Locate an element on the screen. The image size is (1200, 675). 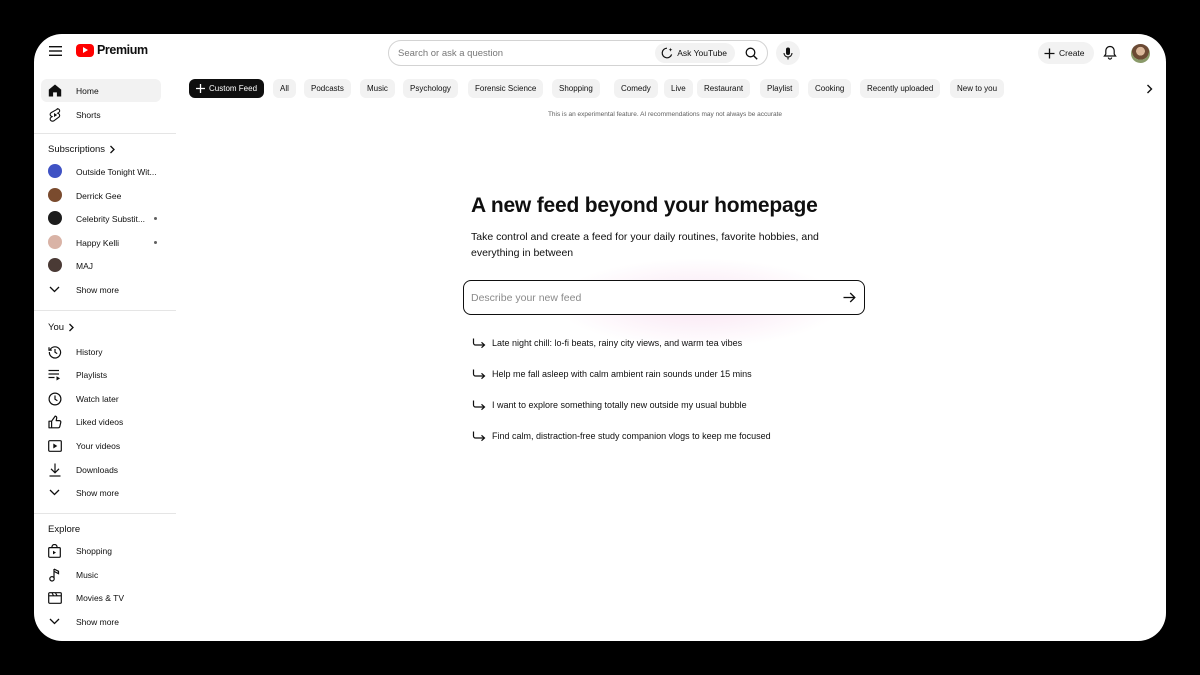
chip-forensic-science: Forensic Science is located at coordinates (506, 88).